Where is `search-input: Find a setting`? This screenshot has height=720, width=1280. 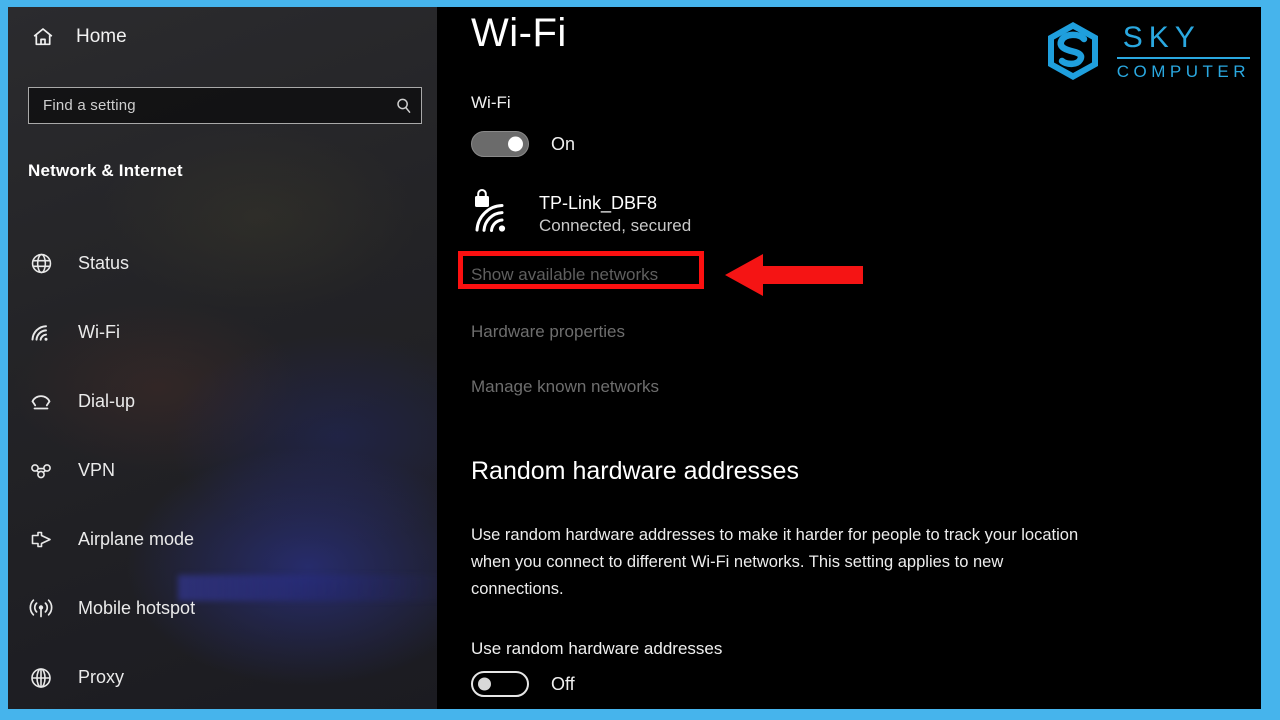 search-input: Find a setting is located at coordinates (225, 105).